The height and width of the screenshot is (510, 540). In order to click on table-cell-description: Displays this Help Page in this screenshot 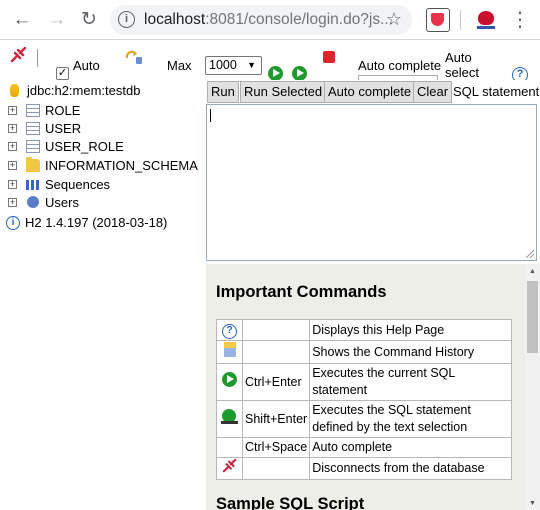, I will do `click(410, 330)`.